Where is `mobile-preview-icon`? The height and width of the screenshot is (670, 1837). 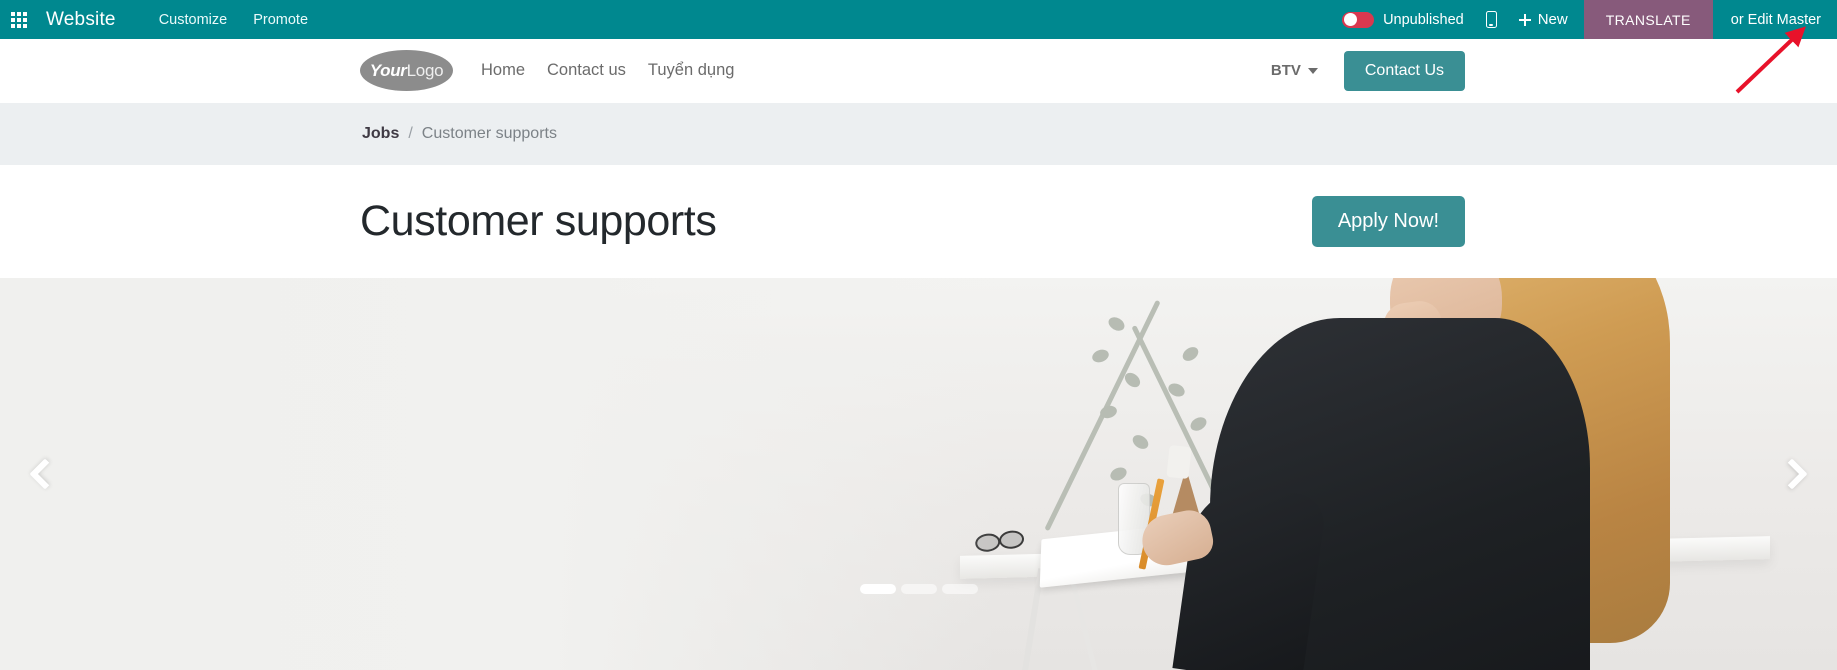
mobile-preview-icon is located at coordinates (1491, 19).